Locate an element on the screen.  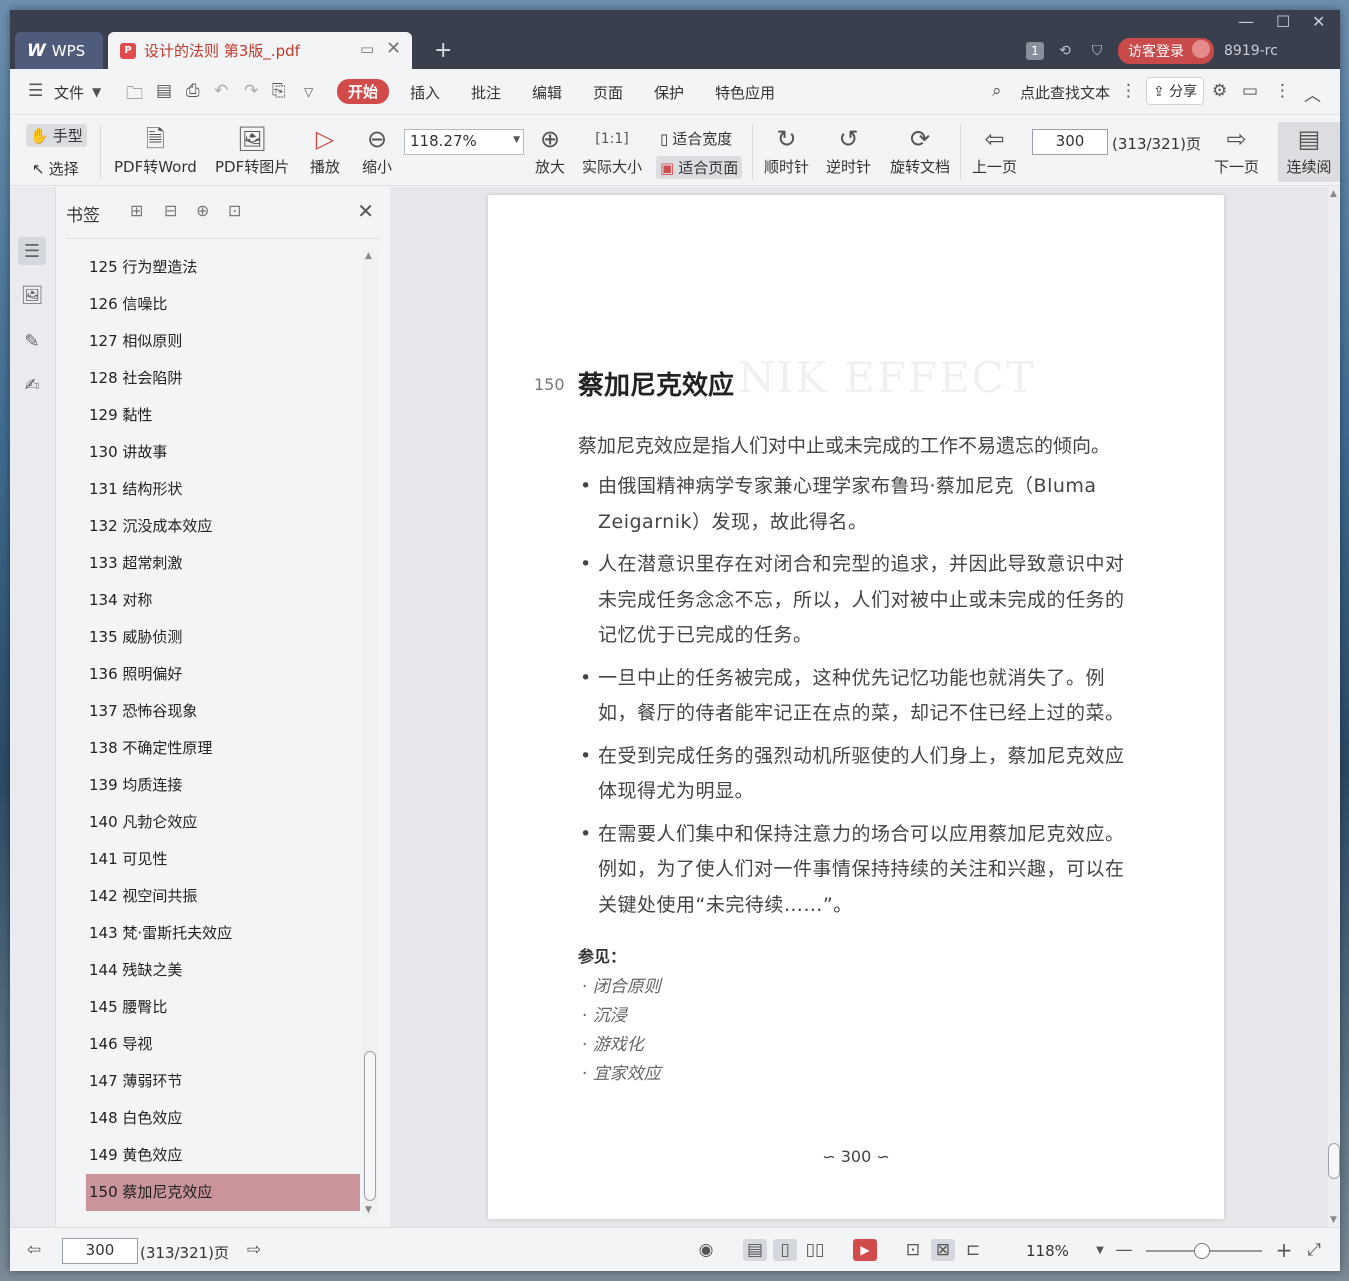
export-icon: ⎘ is located at coordinates (279, 91).